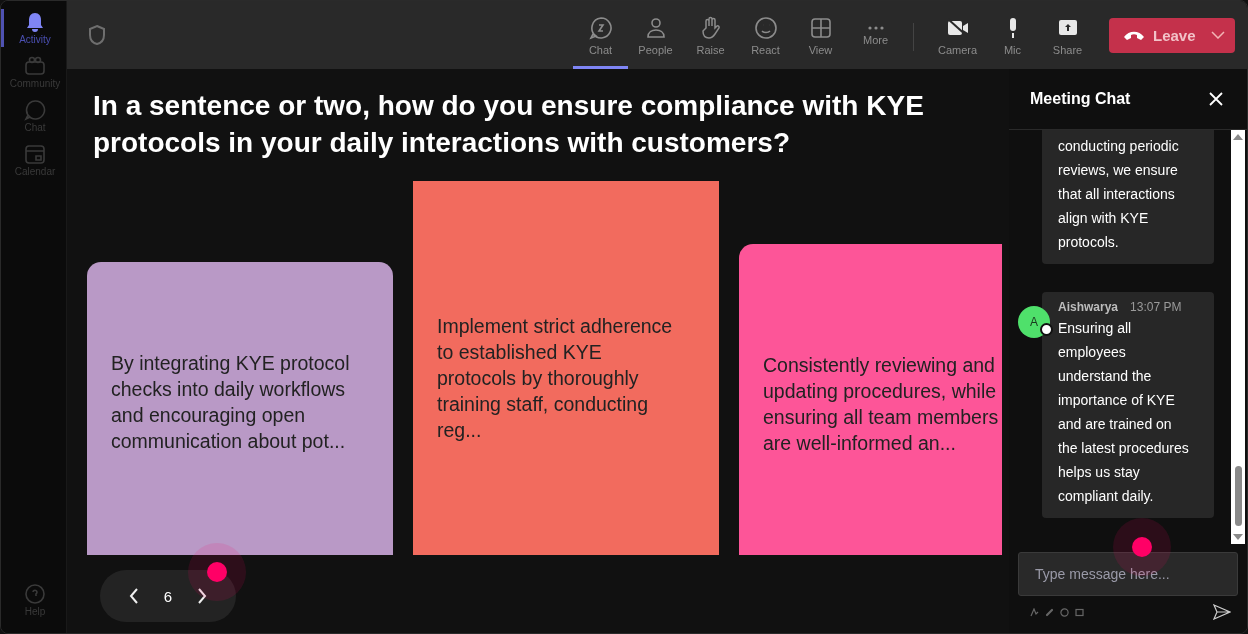 The width and height of the screenshot is (1248, 634). I want to click on toolbar-button: Mic, so click(1012, 35).